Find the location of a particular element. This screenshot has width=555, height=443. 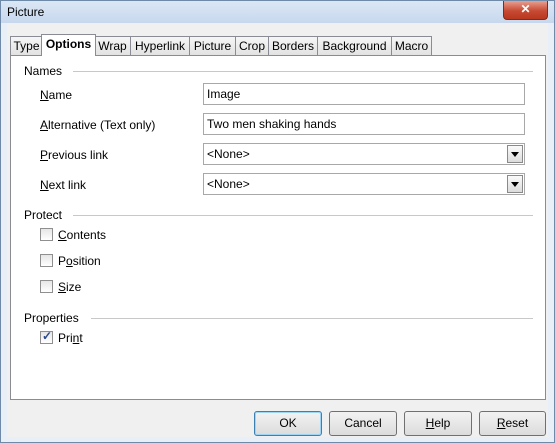

tab-background: Background is located at coordinates (354, 45).